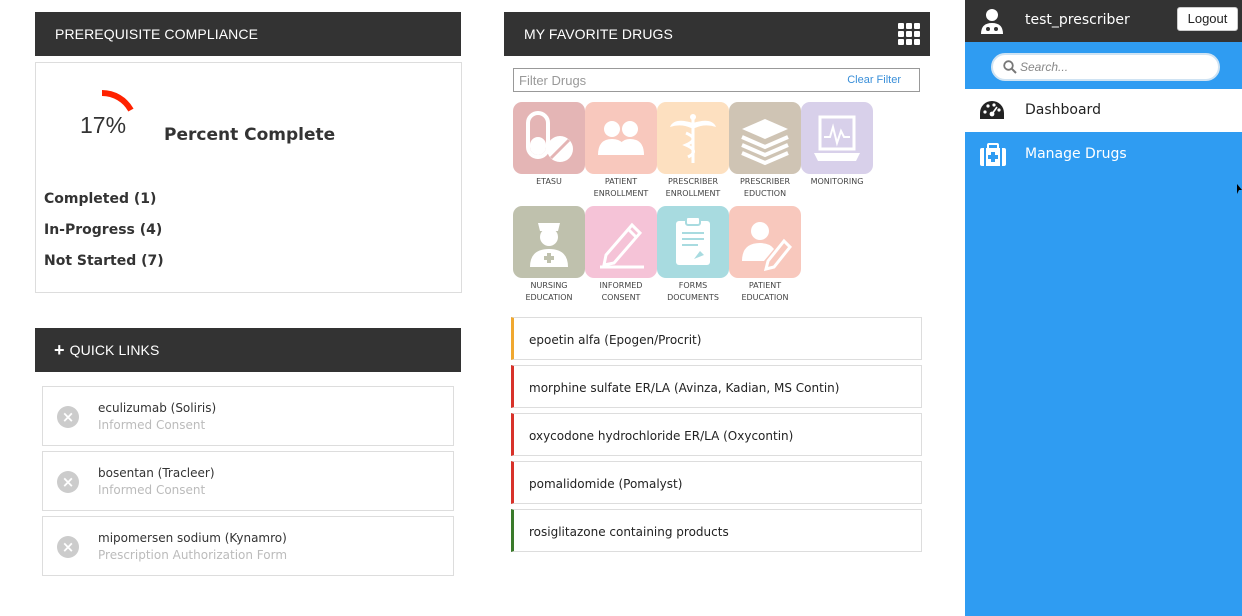  Describe the element at coordinates (1115, 67) in the screenshot. I see `search-input` at that location.